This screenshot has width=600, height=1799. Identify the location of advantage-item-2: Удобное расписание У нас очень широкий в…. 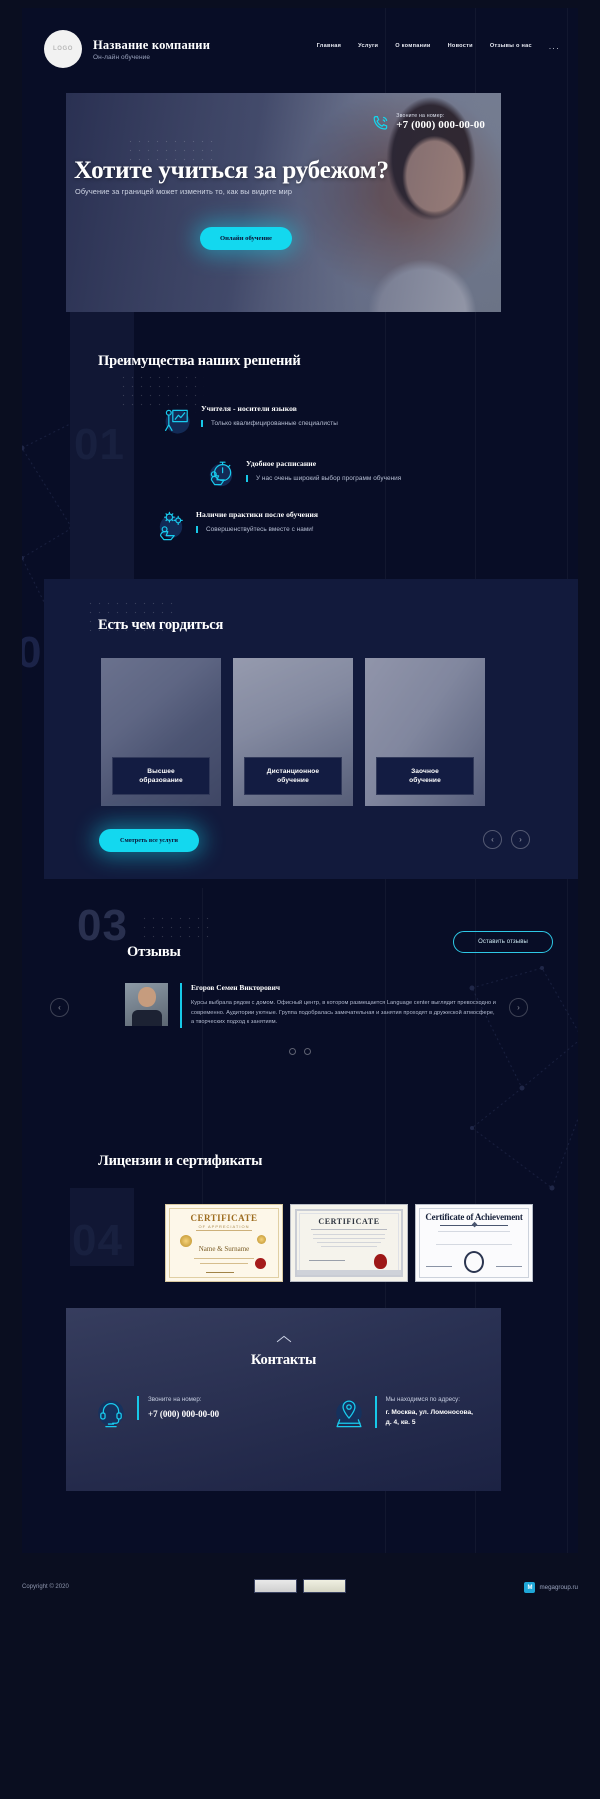
(303, 475).